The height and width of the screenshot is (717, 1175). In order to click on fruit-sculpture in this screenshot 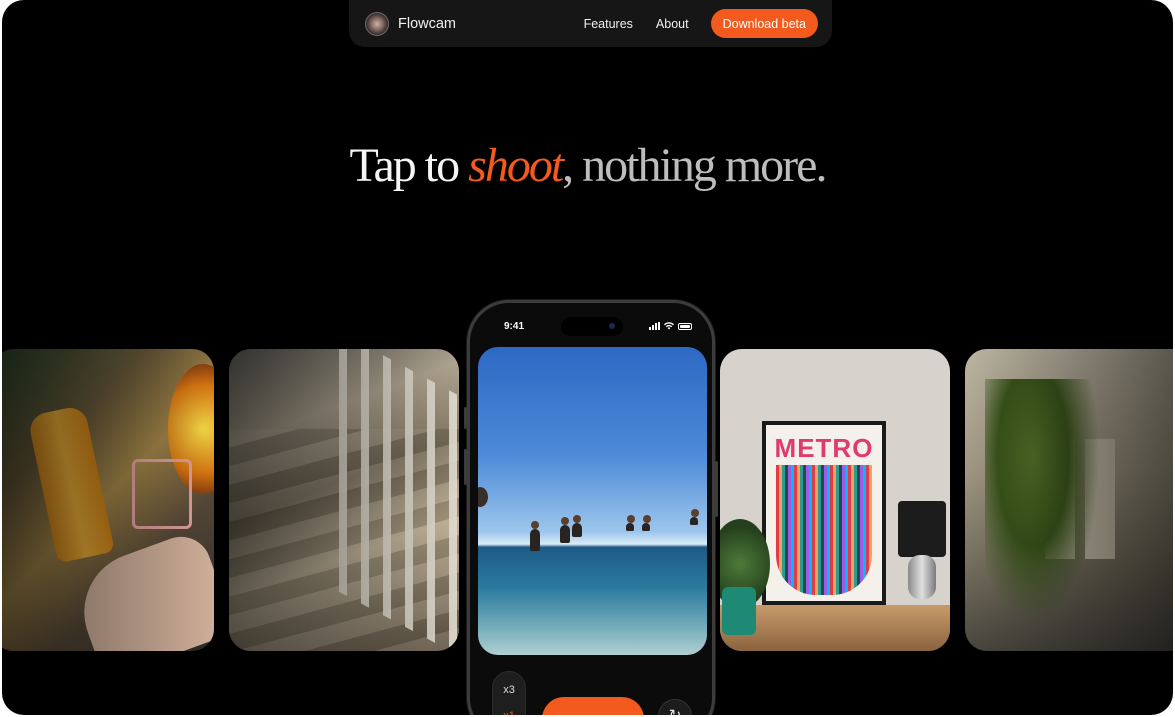, I will do `click(191, 429)`.